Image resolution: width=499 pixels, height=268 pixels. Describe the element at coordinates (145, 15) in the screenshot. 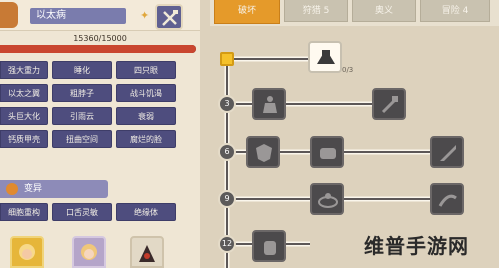

I see `star-icon: ✦` at that location.